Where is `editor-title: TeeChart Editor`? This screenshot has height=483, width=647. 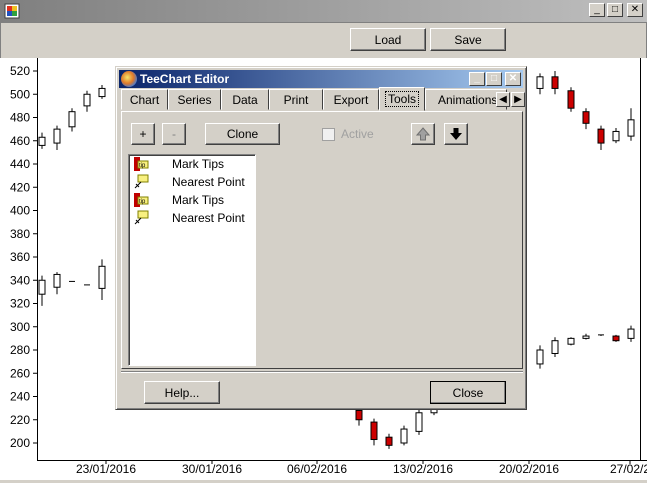
editor-title: TeeChart Editor is located at coordinates (185, 79).